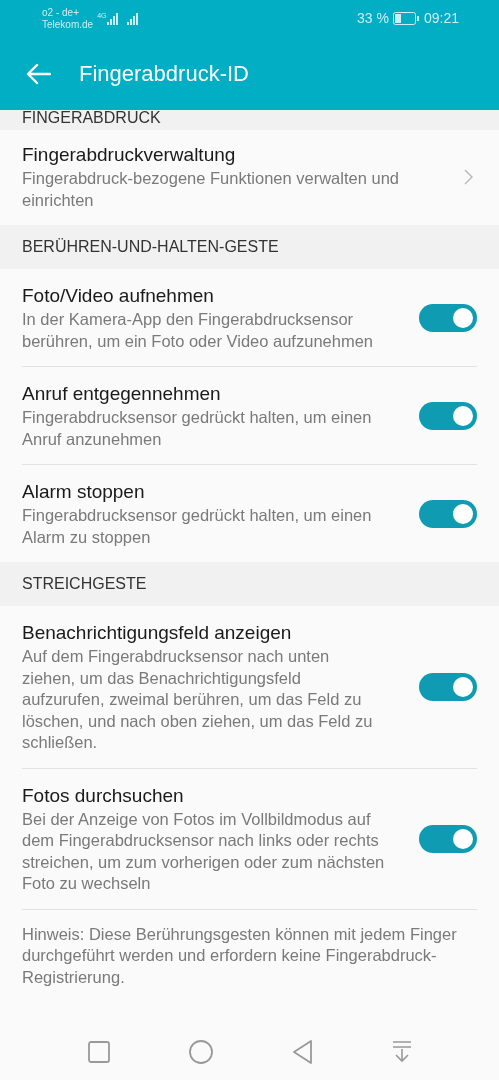 The height and width of the screenshot is (1080, 499). What do you see at coordinates (84, 492) in the screenshot?
I see `setting-title: Alarm stoppen` at bounding box center [84, 492].